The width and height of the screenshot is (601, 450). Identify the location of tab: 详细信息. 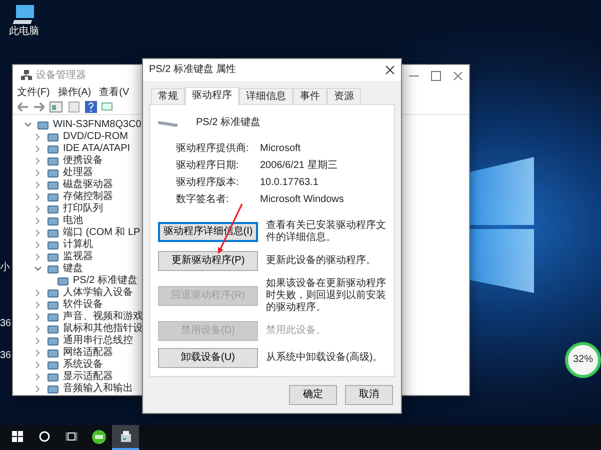
(266, 96).